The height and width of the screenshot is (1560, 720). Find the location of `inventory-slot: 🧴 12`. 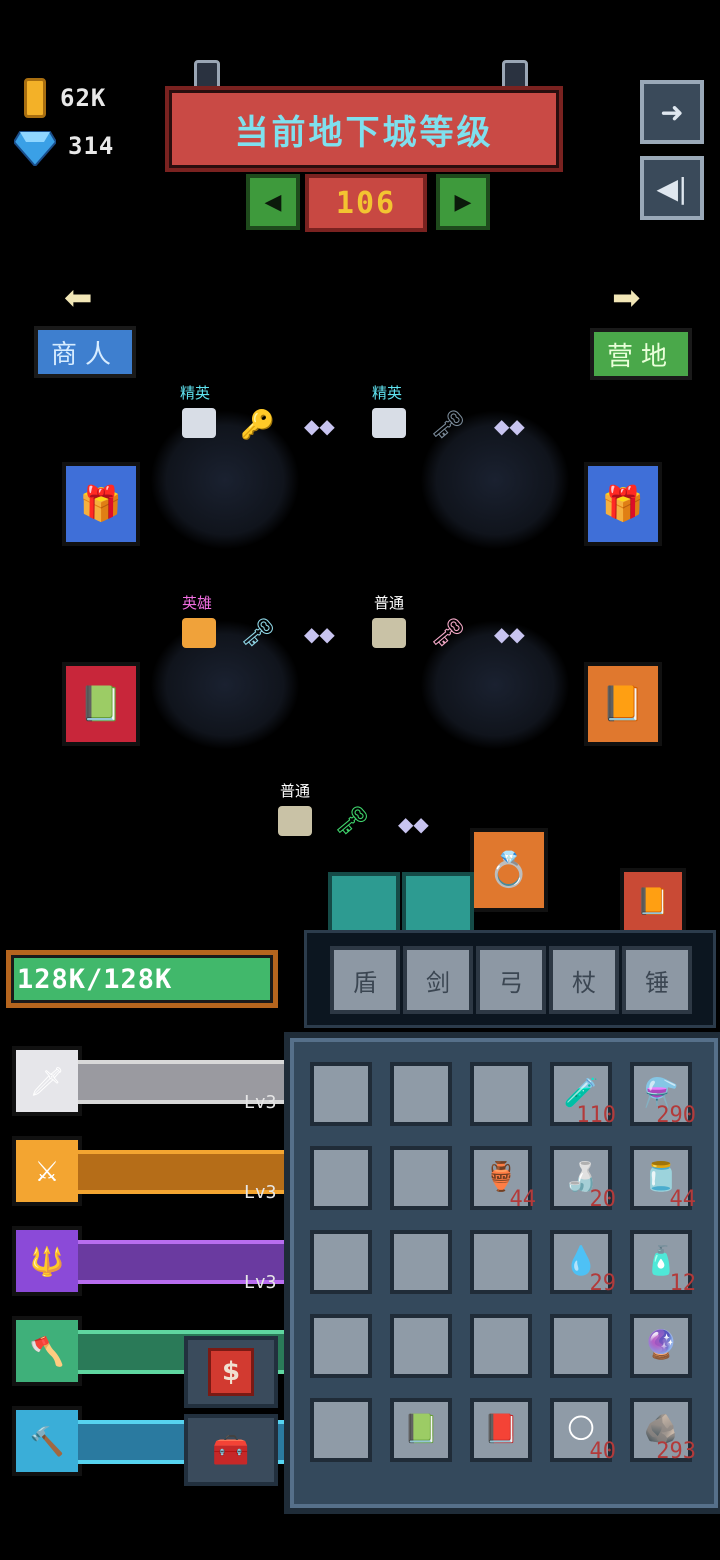

inventory-slot: 🧴 12 is located at coordinates (663, 1263).